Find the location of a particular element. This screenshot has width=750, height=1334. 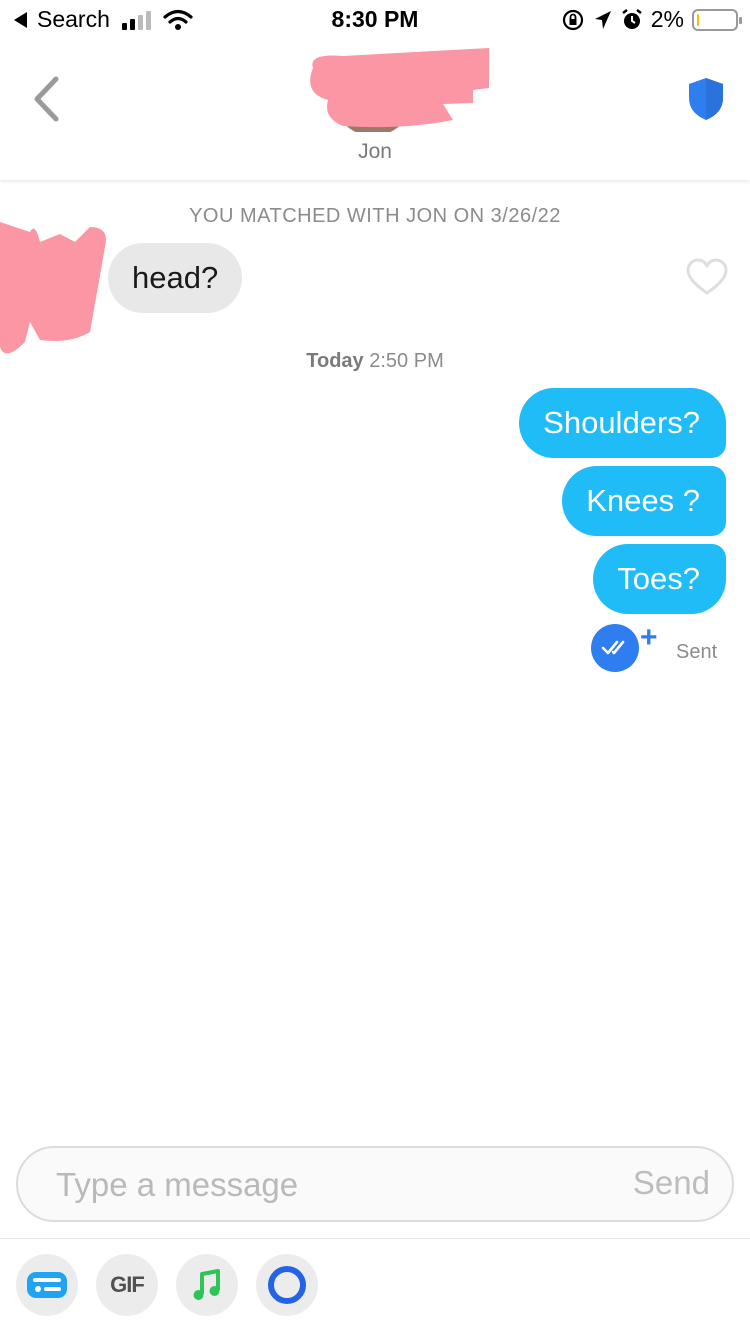

heart-outline-icon is located at coordinates (707, 276).